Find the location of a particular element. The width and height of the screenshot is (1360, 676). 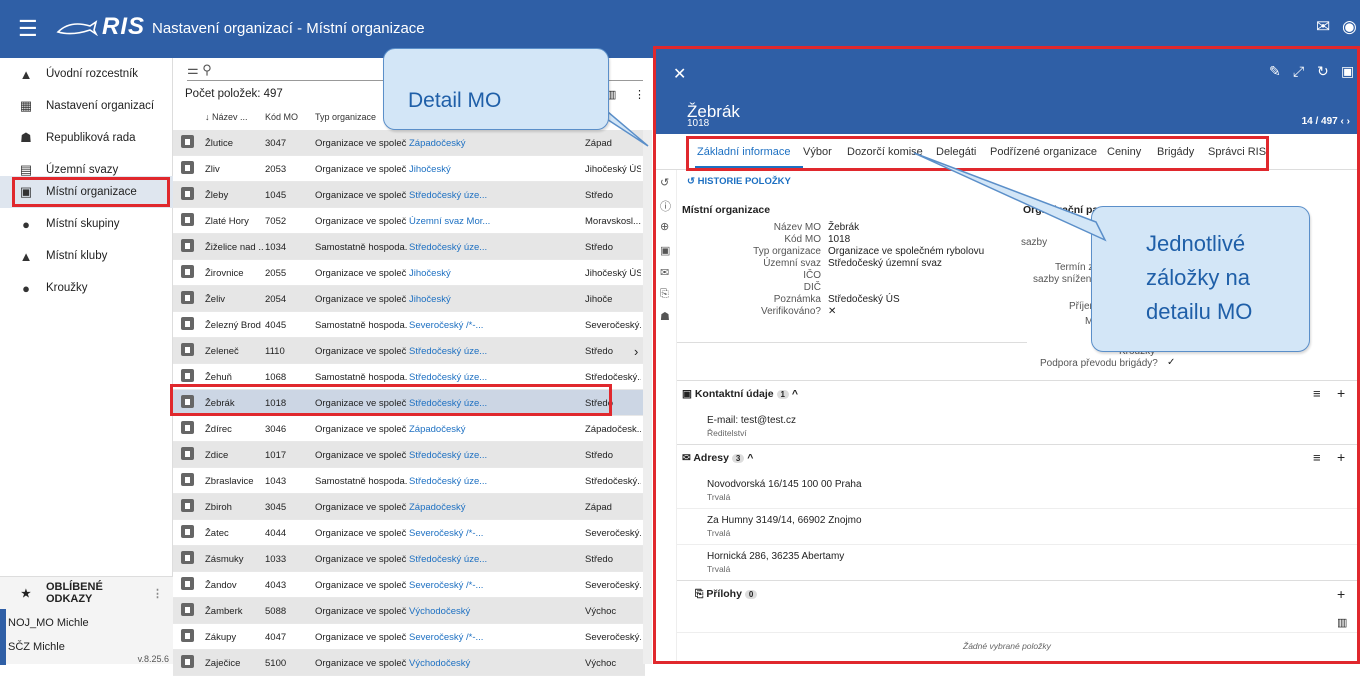

sidebar-item-label: Nastavení organizací is located at coordinates (100, 106).